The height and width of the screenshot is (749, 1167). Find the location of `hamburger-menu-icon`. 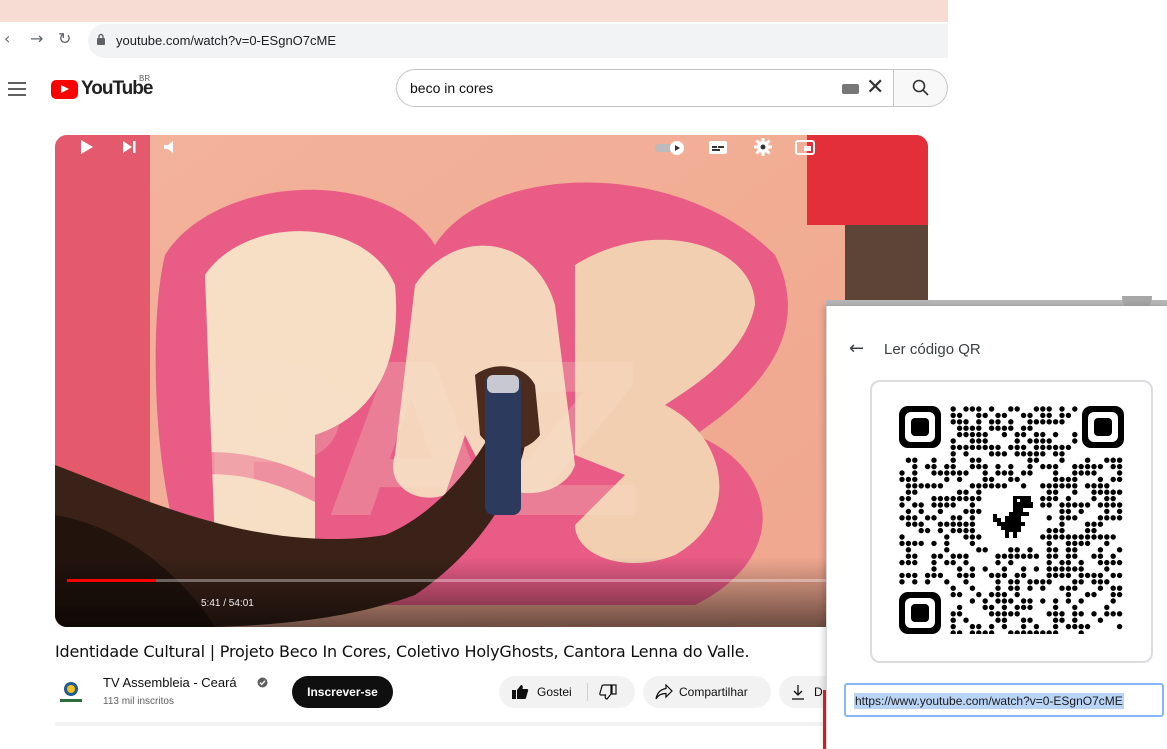

hamburger-menu-icon is located at coordinates (17, 89).